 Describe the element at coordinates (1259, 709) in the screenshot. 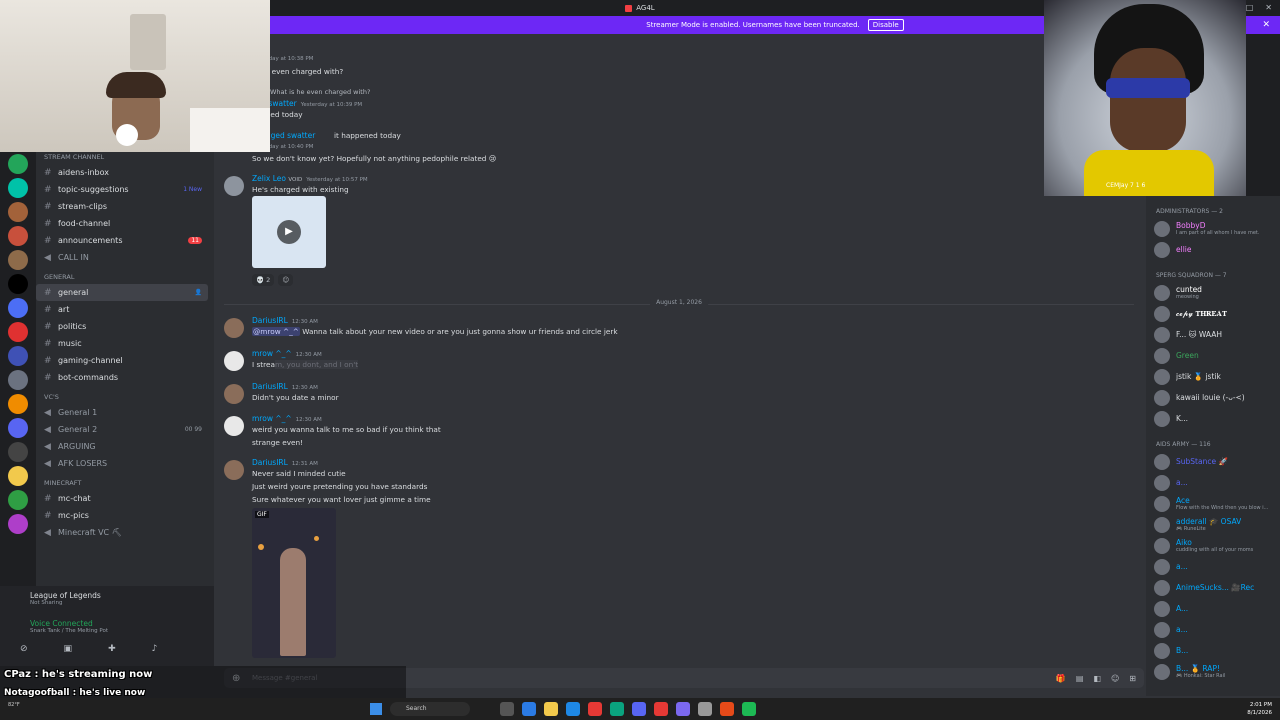

I see `taskbar-clock: 2:01 PM 8/1/2026` at that location.